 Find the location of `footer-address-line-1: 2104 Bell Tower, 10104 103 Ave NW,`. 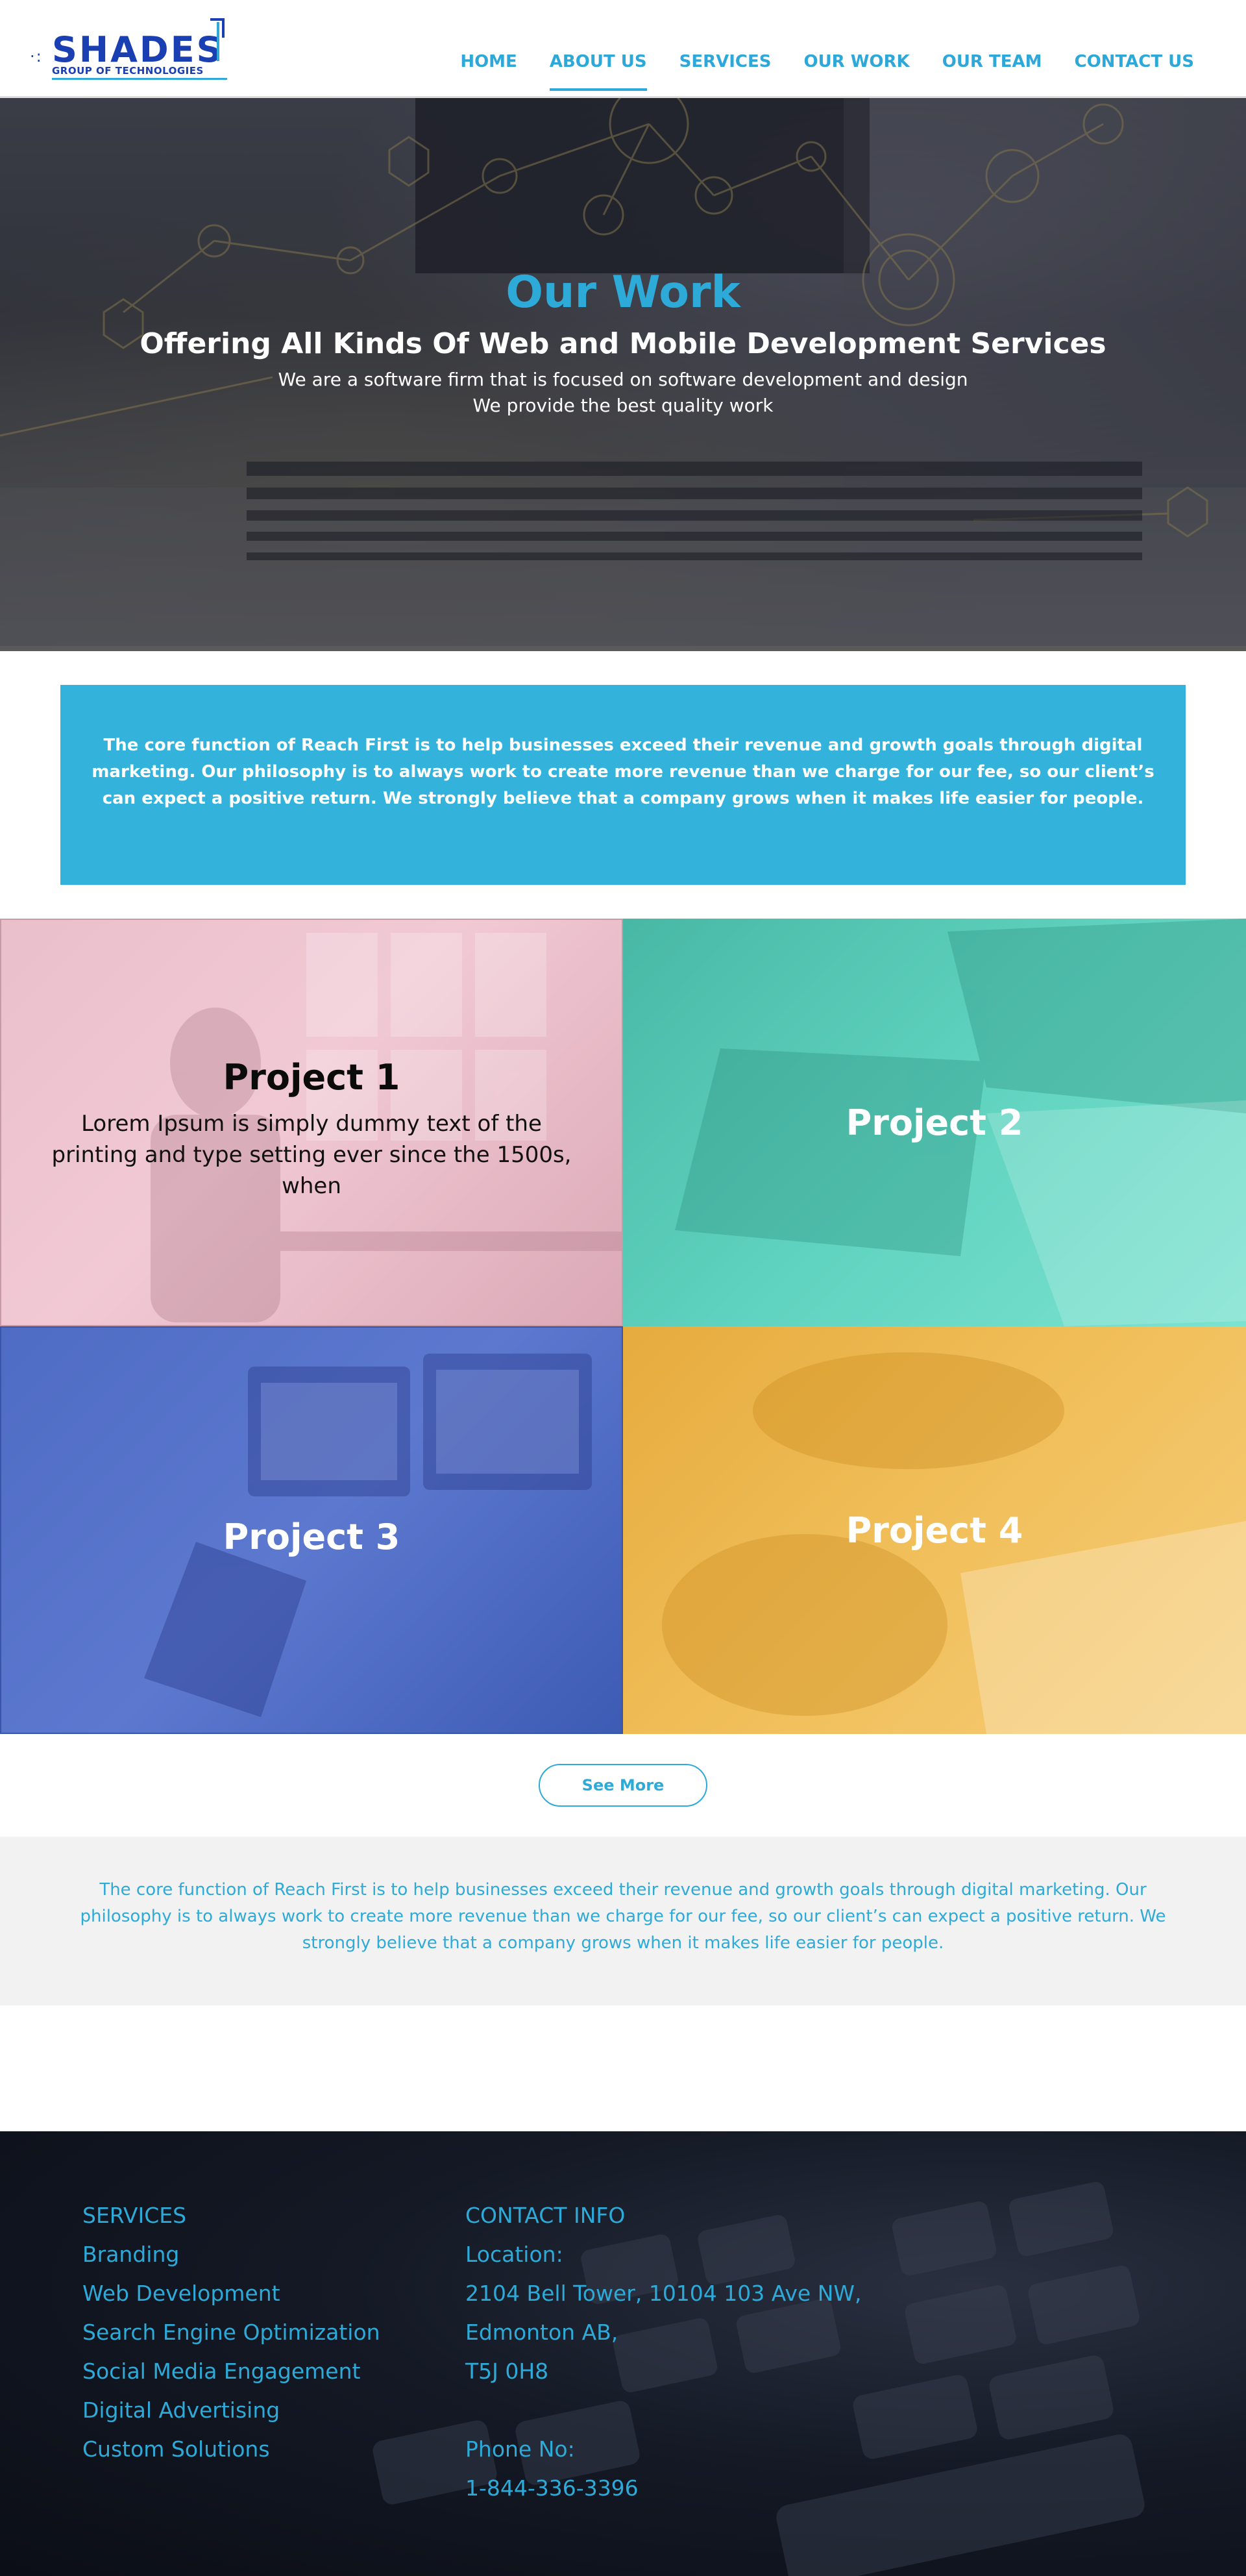

footer-address-line-1: 2104 Bell Tower, 10104 103 Ave NW, is located at coordinates (663, 2293).